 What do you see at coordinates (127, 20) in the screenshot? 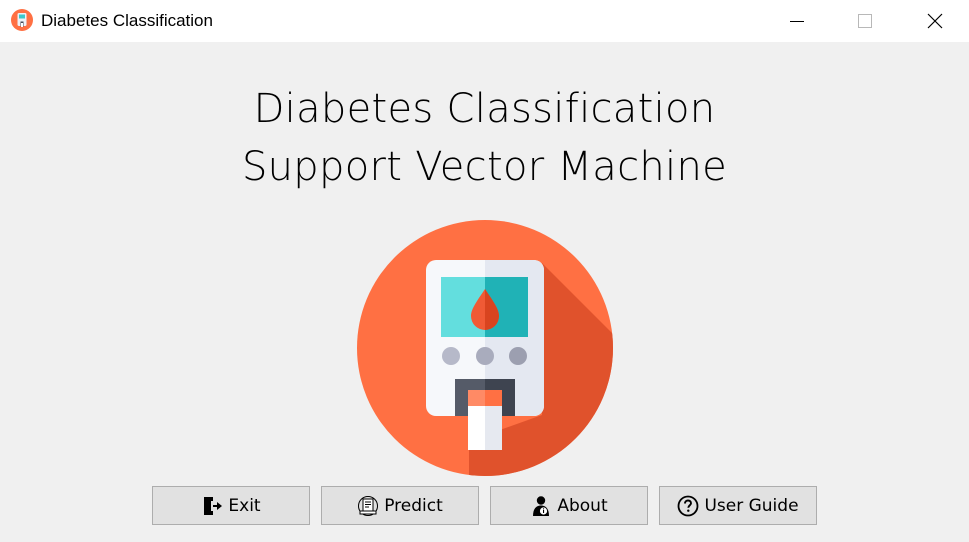
I see `window-title: Diabetes Classification` at bounding box center [127, 20].